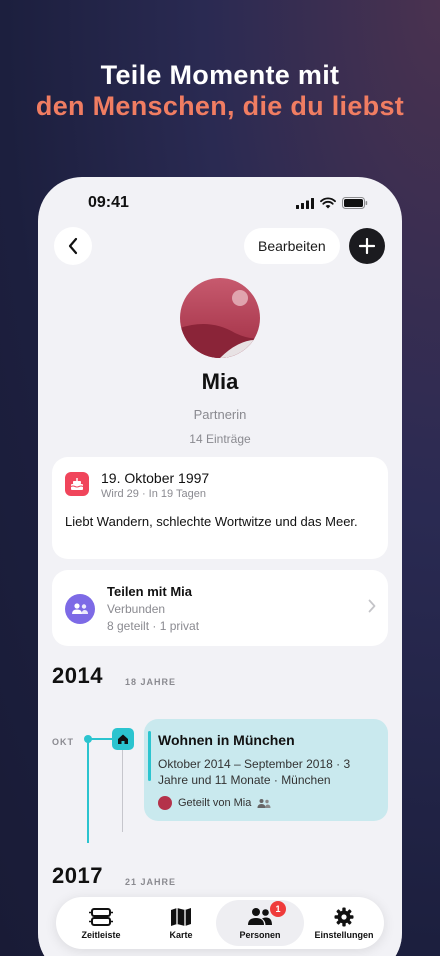 The image size is (440, 956). I want to click on status-bar: 09:41, so click(220, 204).